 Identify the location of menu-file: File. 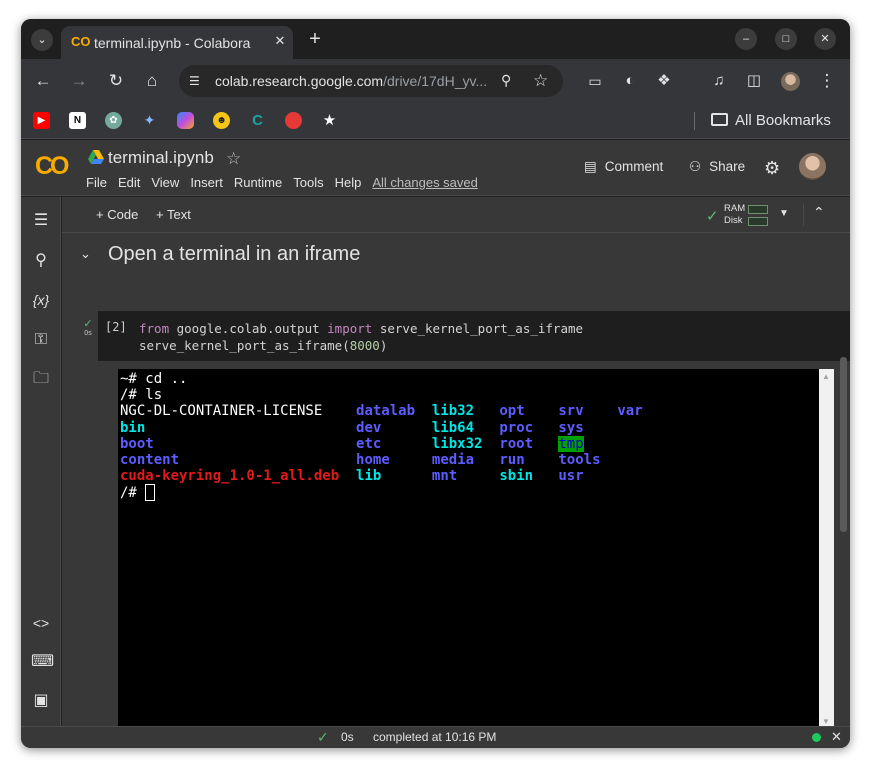
(96, 182).